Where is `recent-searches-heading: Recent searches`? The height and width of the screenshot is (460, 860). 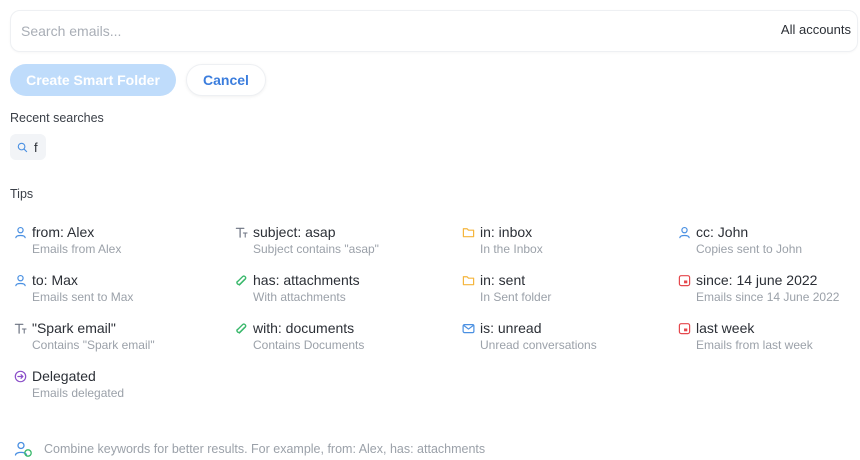 recent-searches-heading: Recent searches is located at coordinates (57, 118).